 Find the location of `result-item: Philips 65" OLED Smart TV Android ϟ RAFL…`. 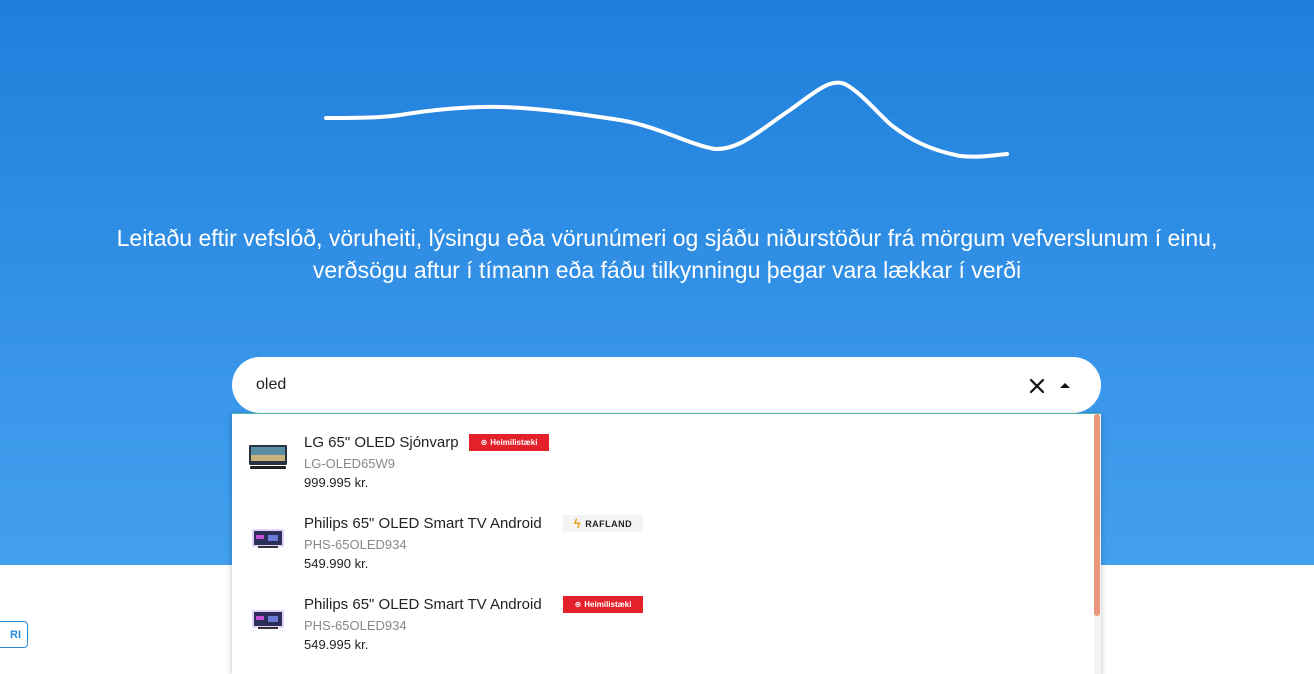

result-item: Philips 65" OLED Smart TV Android ϟ RAFL… is located at coordinates (659, 535).